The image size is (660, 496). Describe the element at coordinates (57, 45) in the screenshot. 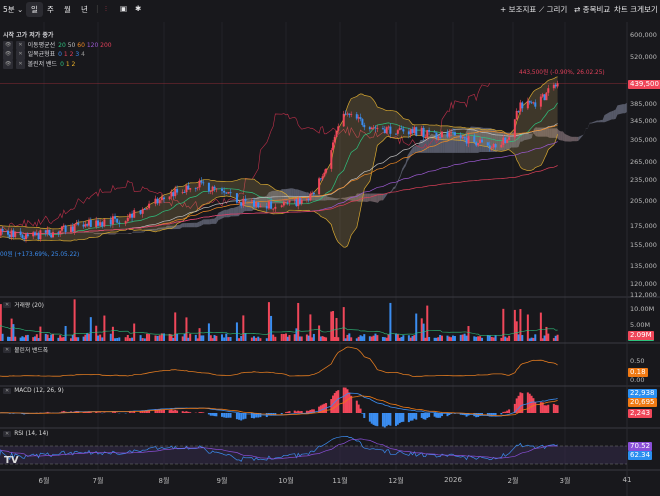

I see `legend-ma: 👁 ✕ 이동평균선 20 50 60 120 200` at that location.